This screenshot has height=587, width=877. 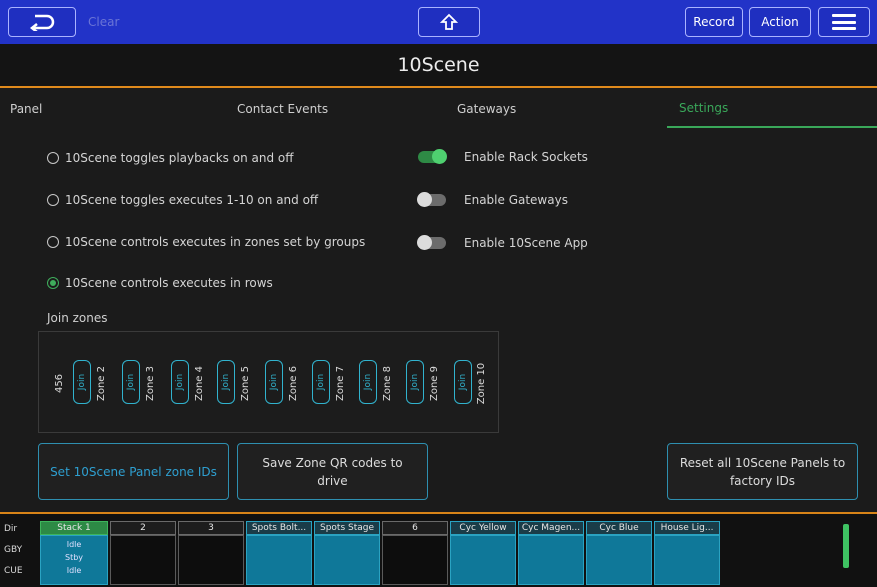 I want to click on zone-label: Zone 8, so click(x=387, y=383).